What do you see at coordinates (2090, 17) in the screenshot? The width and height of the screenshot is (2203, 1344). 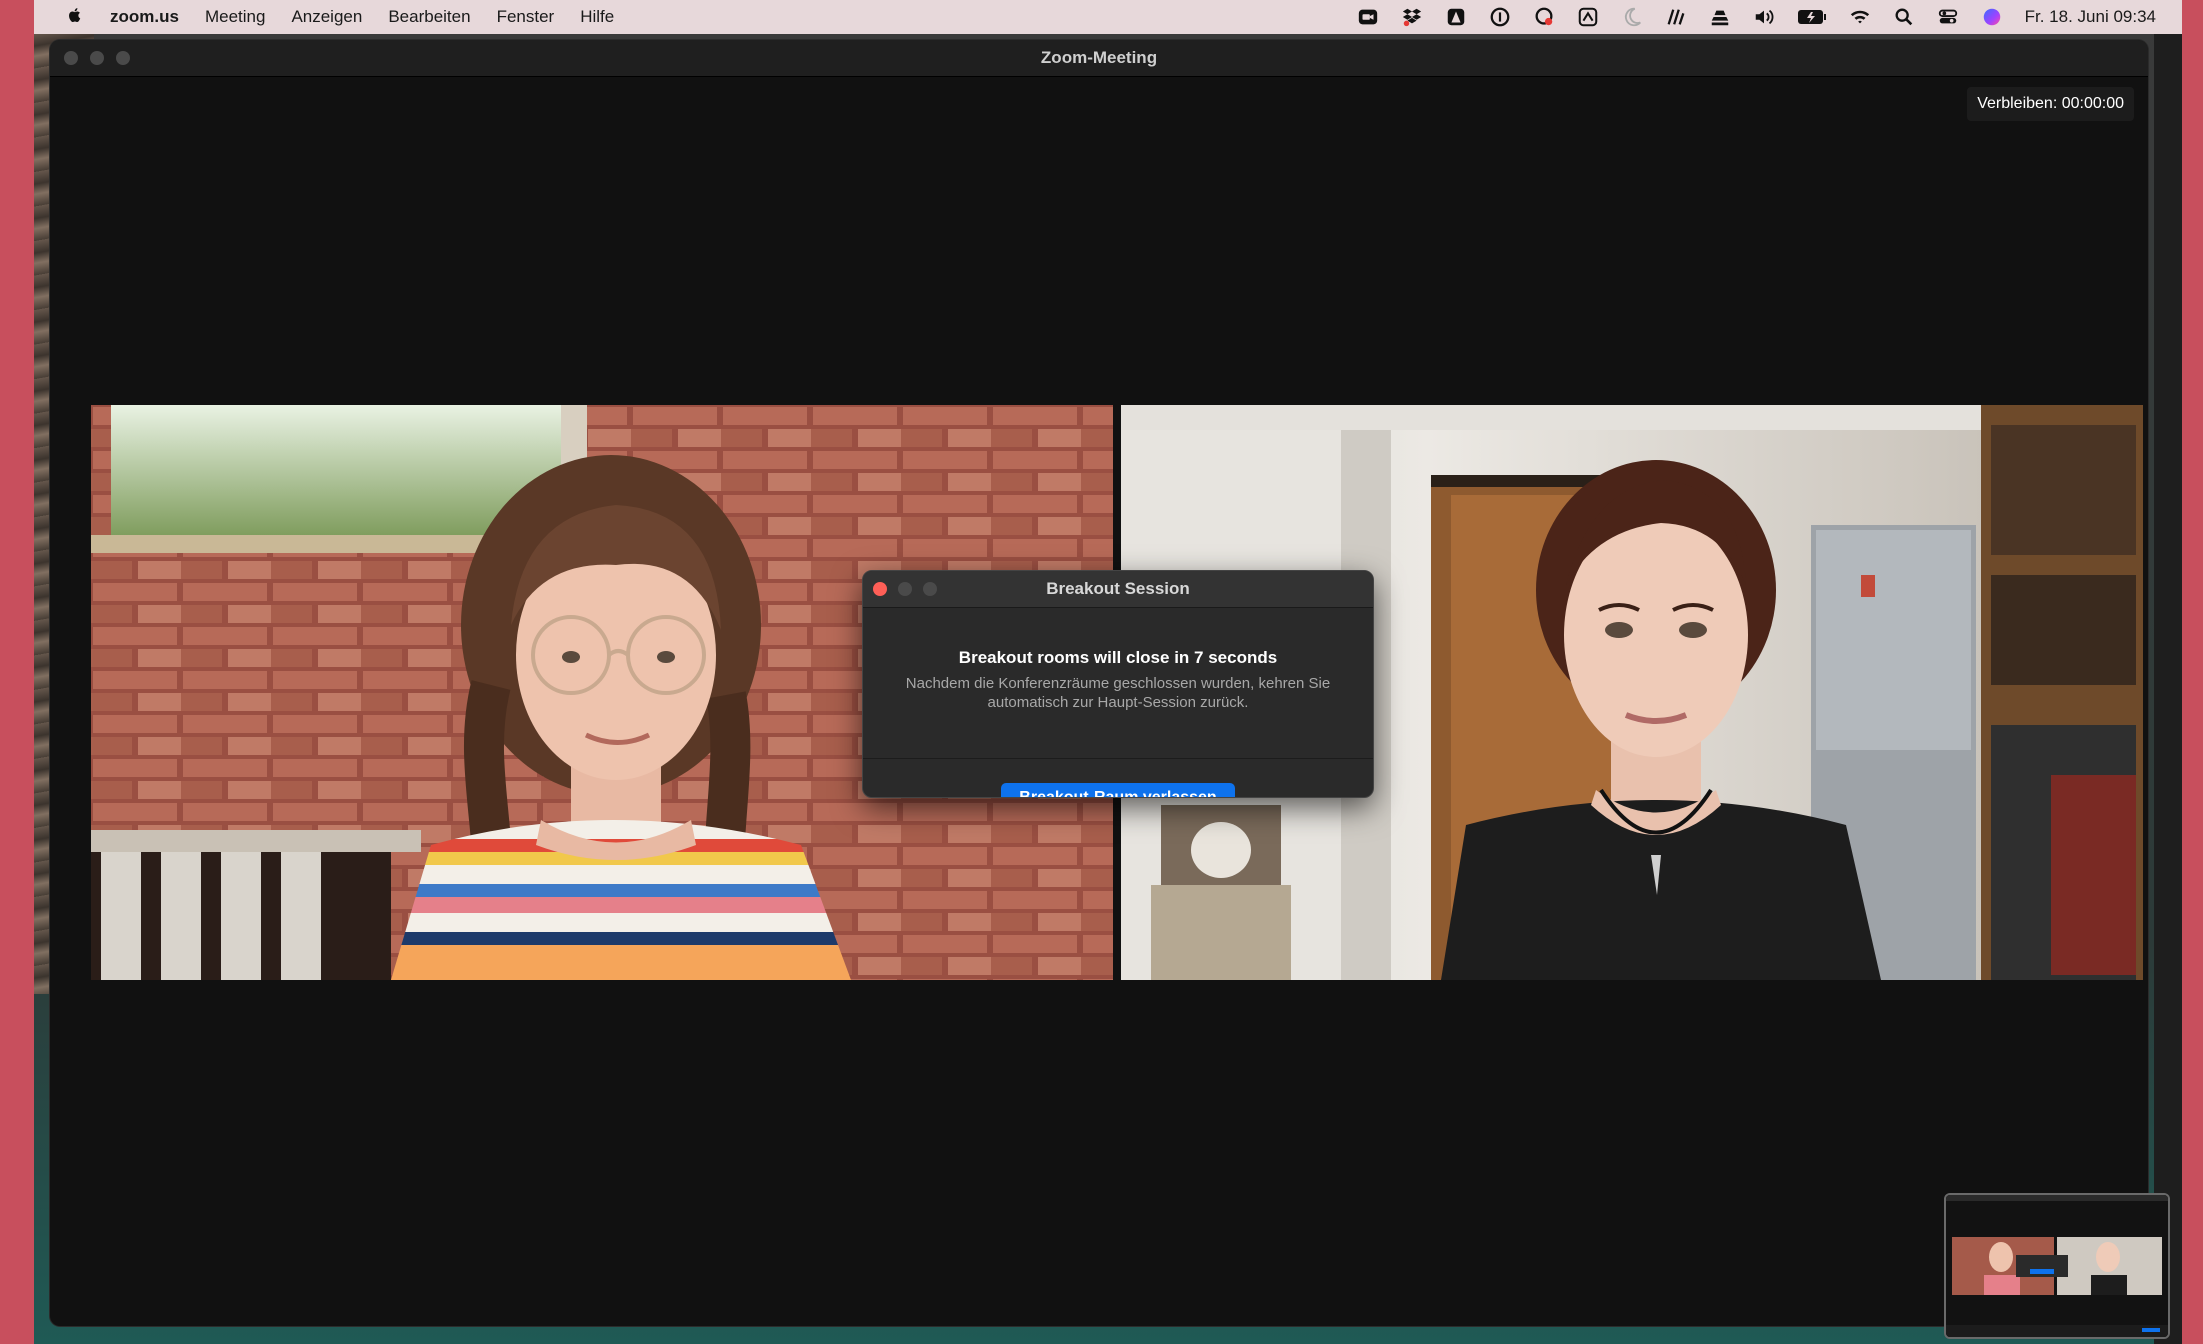 I see `menubar-clock: Fr. 18. Juni 09:34` at bounding box center [2090, 17].